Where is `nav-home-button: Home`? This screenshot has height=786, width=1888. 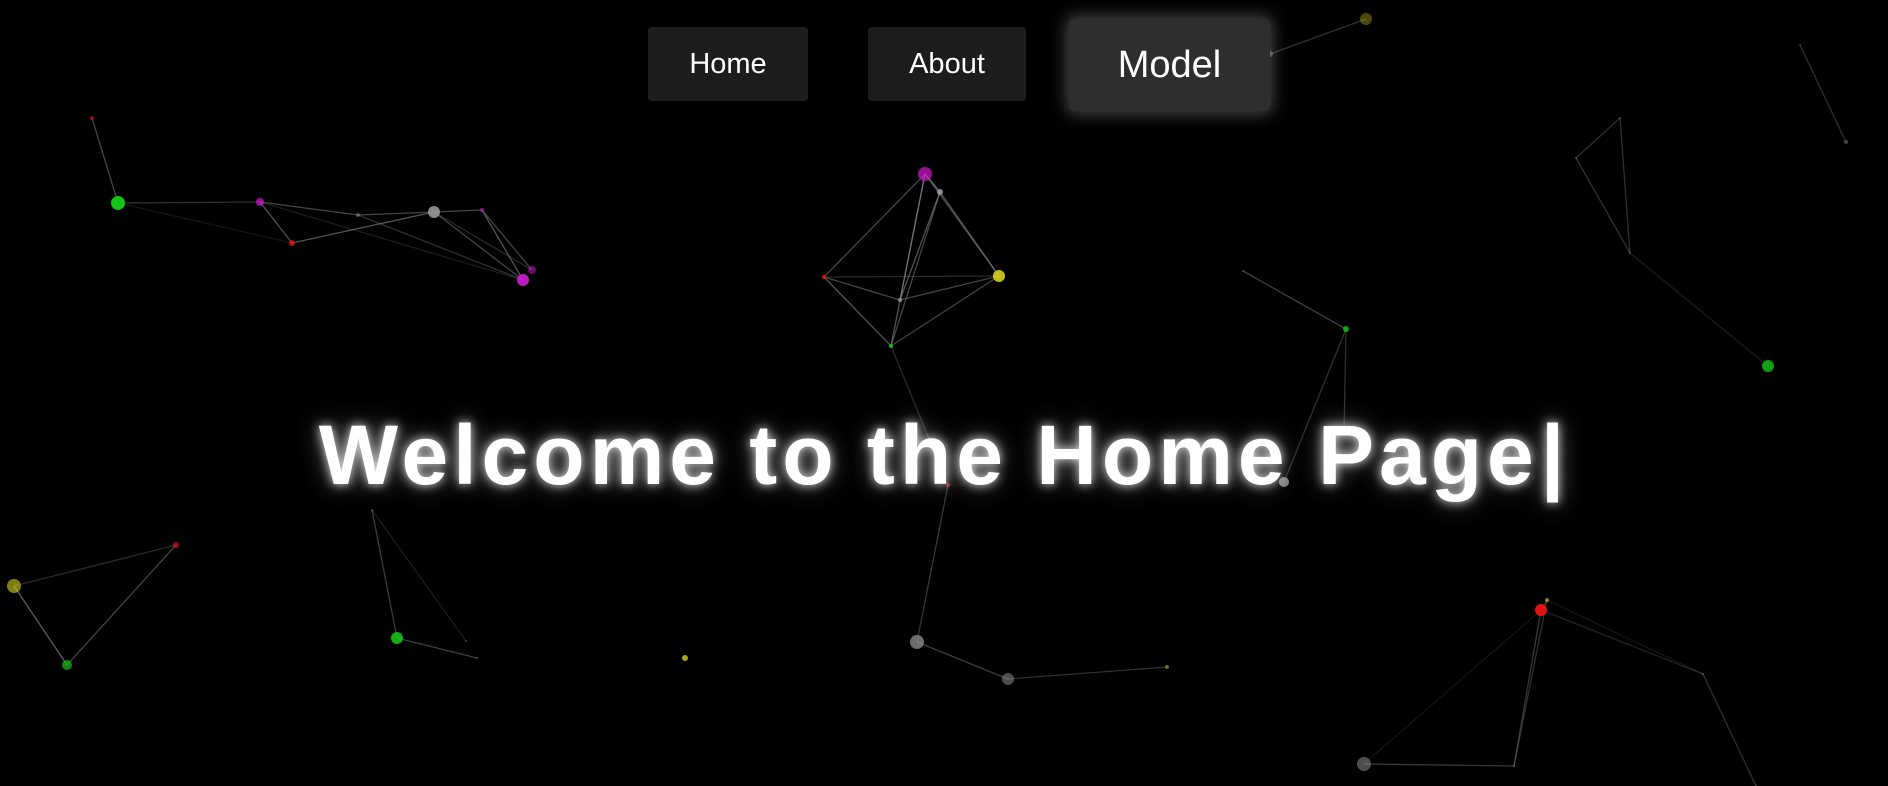 nav-home-button: Home is located at coordinates (728, 64).